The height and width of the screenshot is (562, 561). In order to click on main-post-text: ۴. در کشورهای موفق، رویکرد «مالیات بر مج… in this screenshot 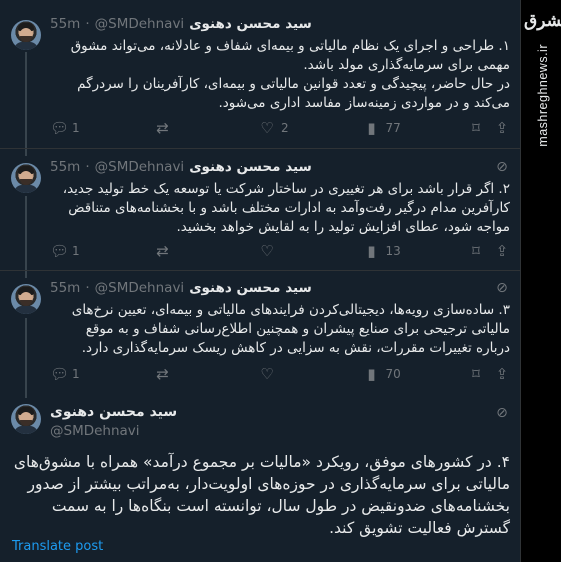, I will do `click(261, 495)`.